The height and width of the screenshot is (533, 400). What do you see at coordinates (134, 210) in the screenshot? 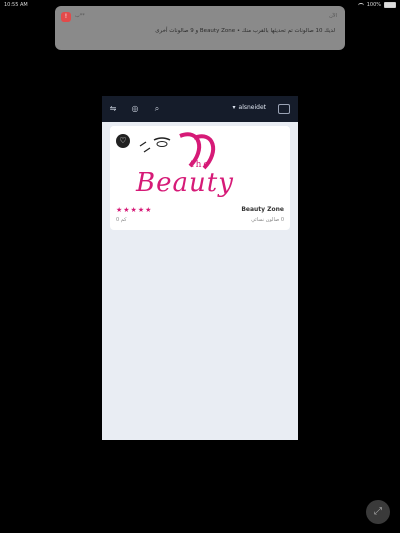
I see `rating-stars: ★★★★★` at bounding box center [134, 210].